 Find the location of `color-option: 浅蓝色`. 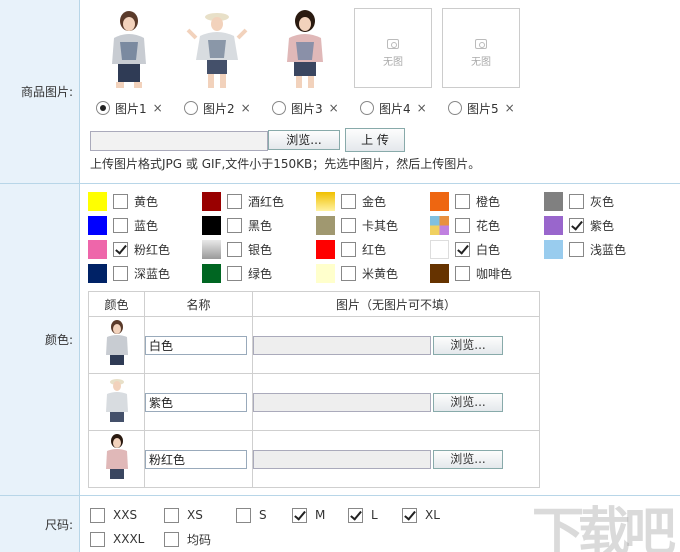

color-option: 浅蓝色 is located at coordinates (585, 249).